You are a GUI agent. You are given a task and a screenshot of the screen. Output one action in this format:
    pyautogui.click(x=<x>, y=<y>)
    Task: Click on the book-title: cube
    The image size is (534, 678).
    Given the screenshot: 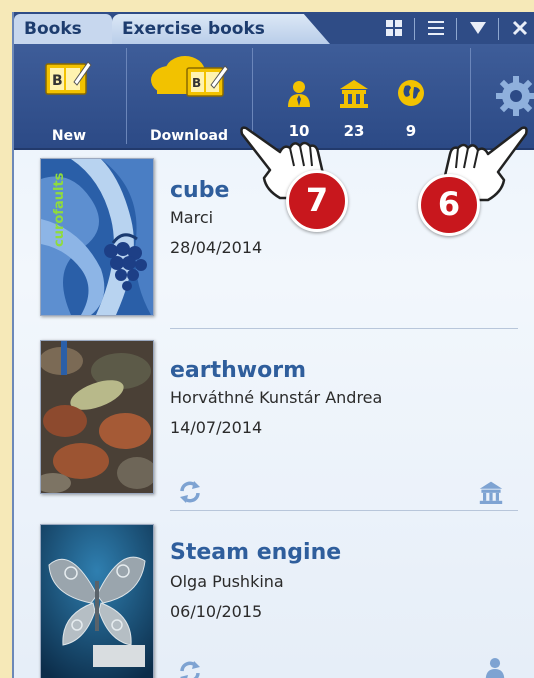 What is the action you would take?
    pyautogui.click(x=199, y=190)
    